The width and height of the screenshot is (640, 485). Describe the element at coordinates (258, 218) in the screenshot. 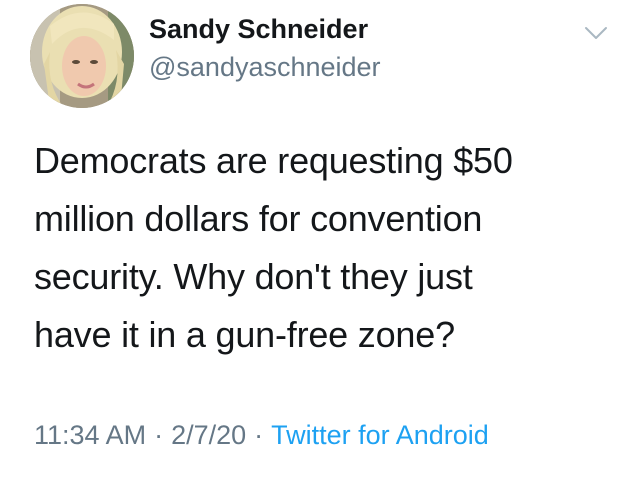

I see `tweet-text-line: million dollars for convention` at that location.